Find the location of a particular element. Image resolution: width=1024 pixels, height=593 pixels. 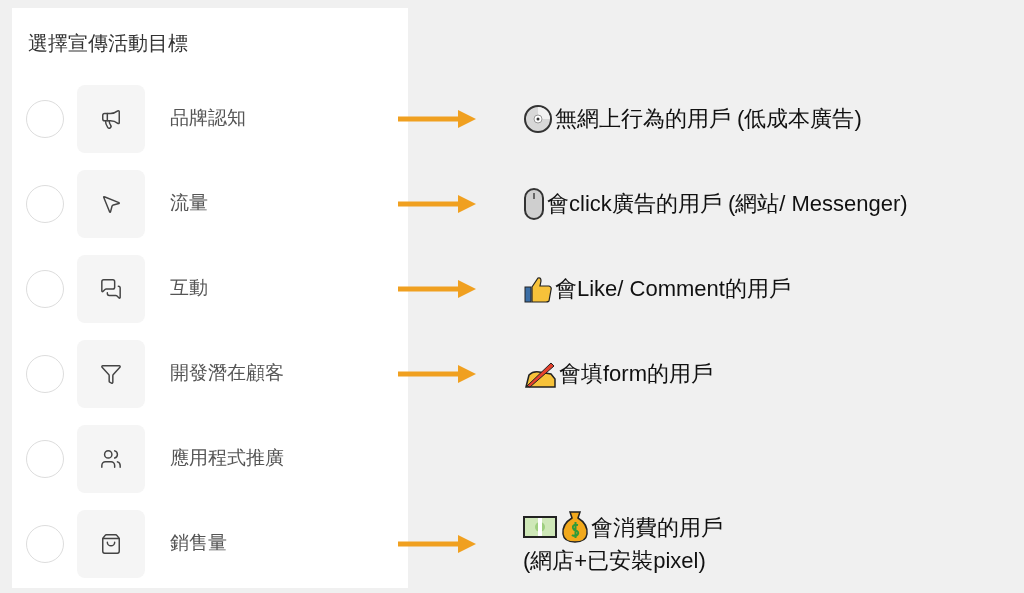

funnel-icon is located at coordinates (111, 373).